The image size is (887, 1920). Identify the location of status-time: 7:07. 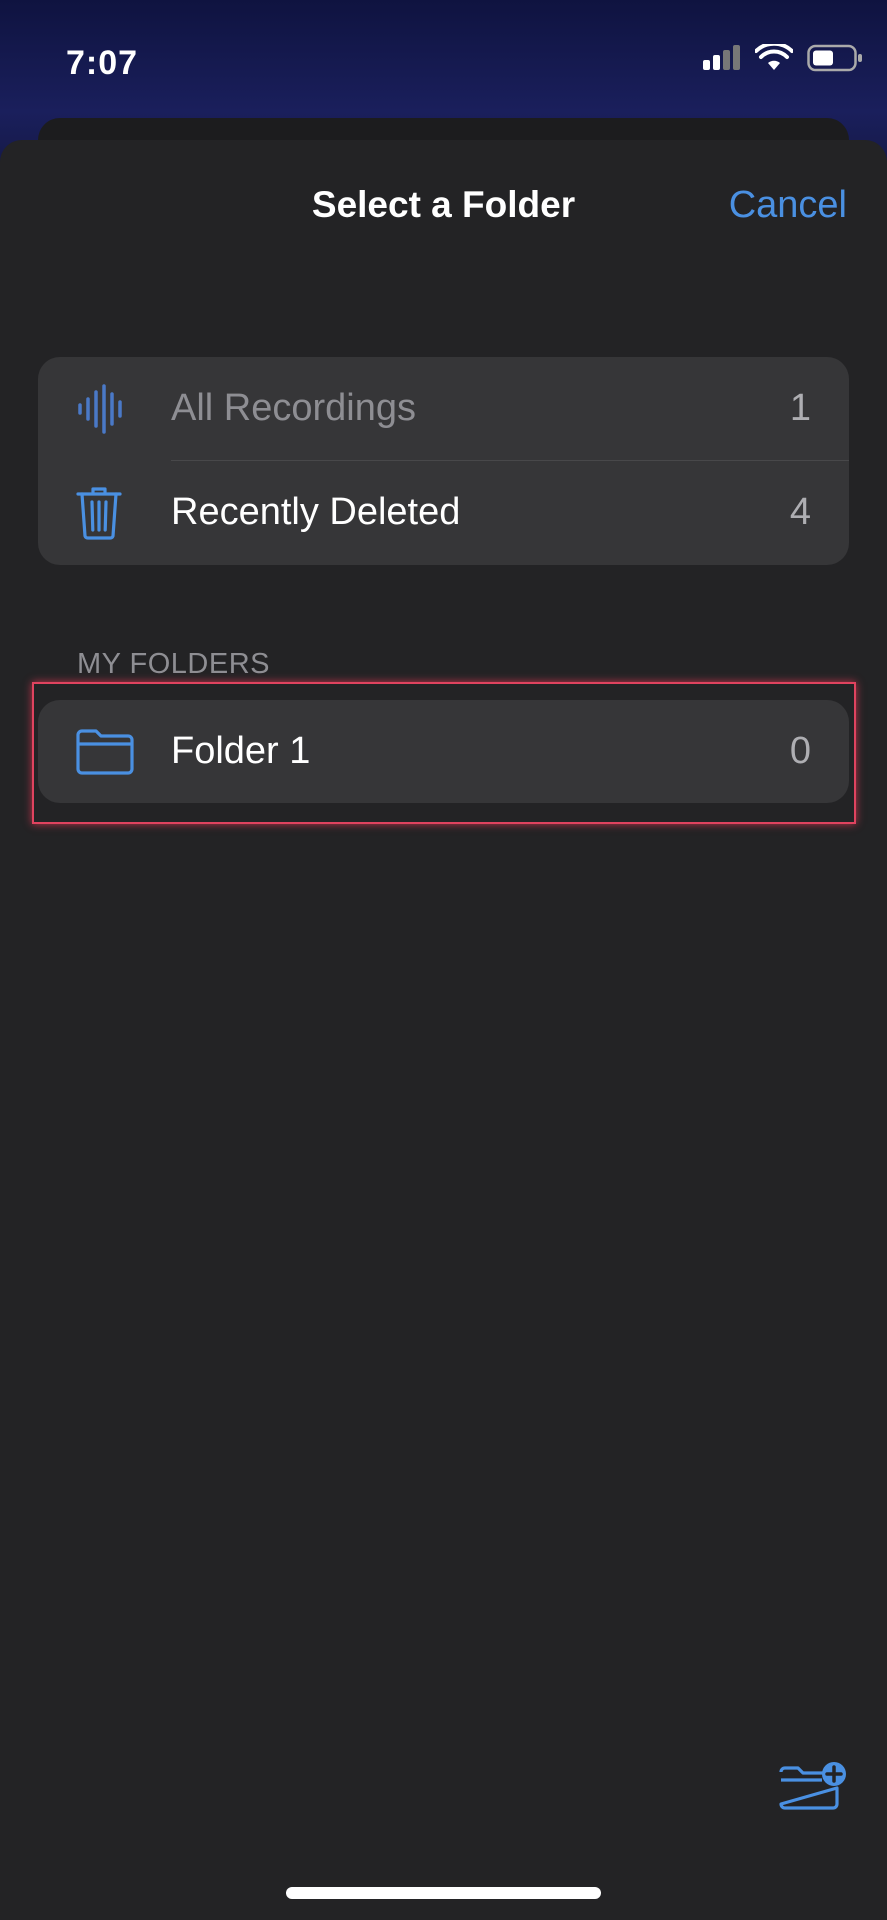
(102, 63).